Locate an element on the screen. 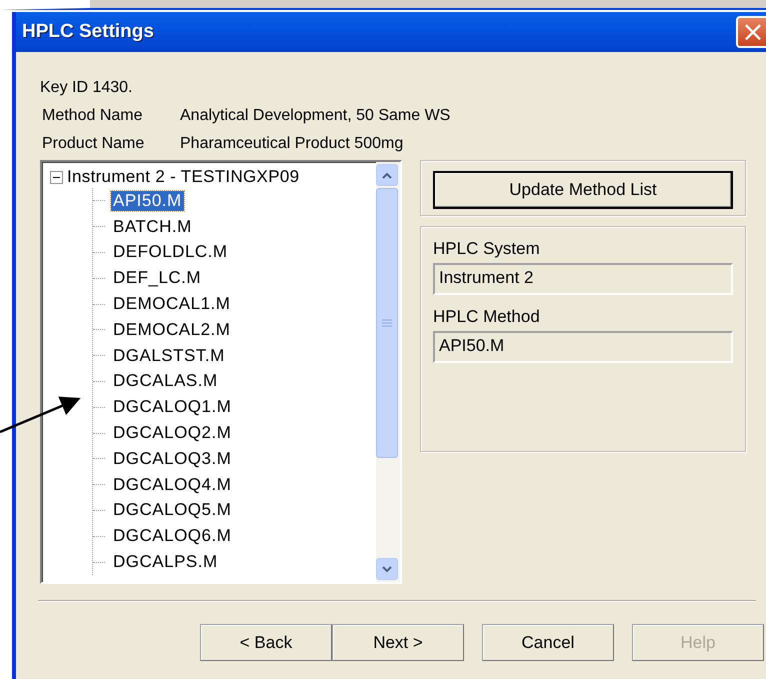  tree-item: DEF_LC.M is located at coordinates (157, 278).